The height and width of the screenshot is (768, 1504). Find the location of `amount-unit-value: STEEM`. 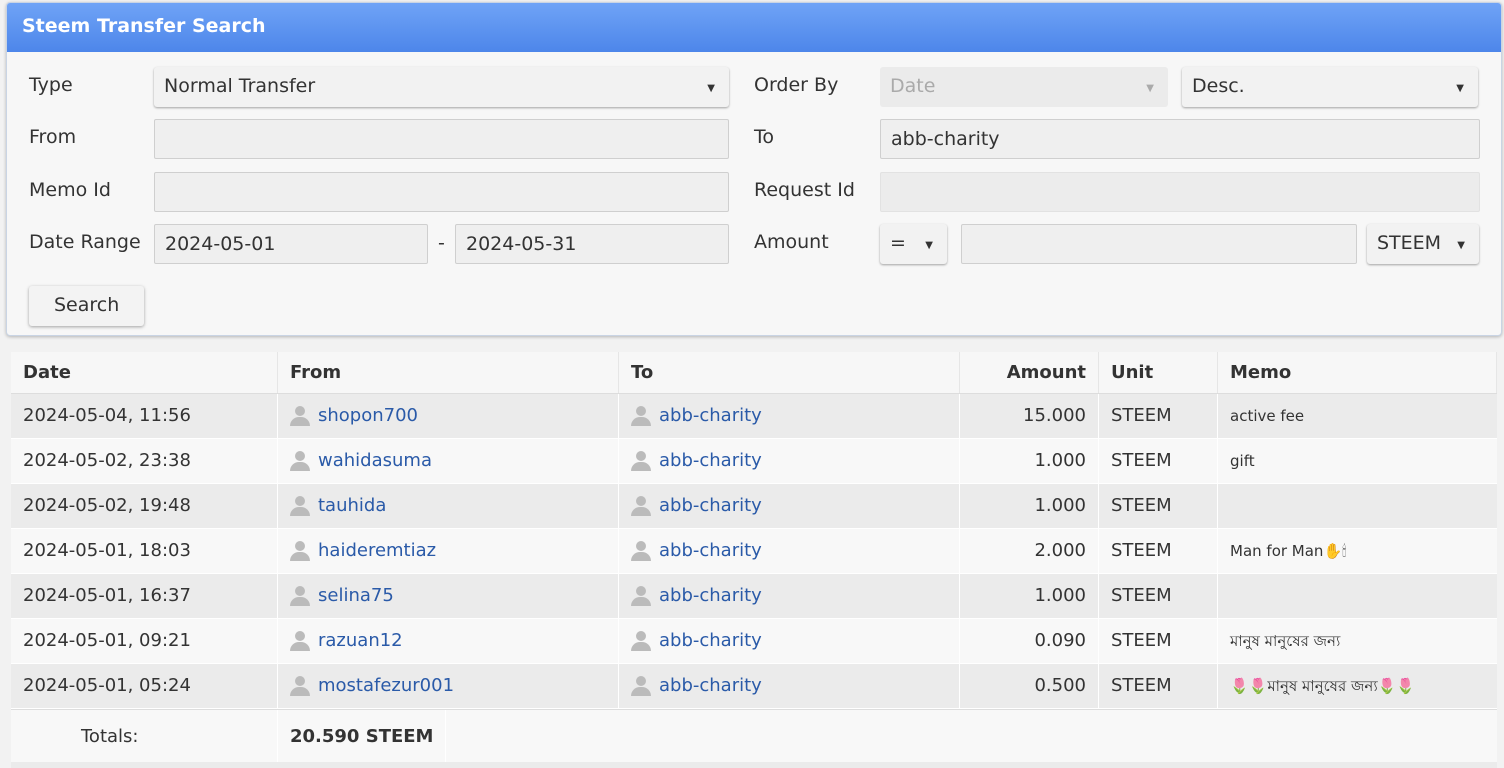

amount-unit-value: STEEM is located at coordinates (1409, 243).